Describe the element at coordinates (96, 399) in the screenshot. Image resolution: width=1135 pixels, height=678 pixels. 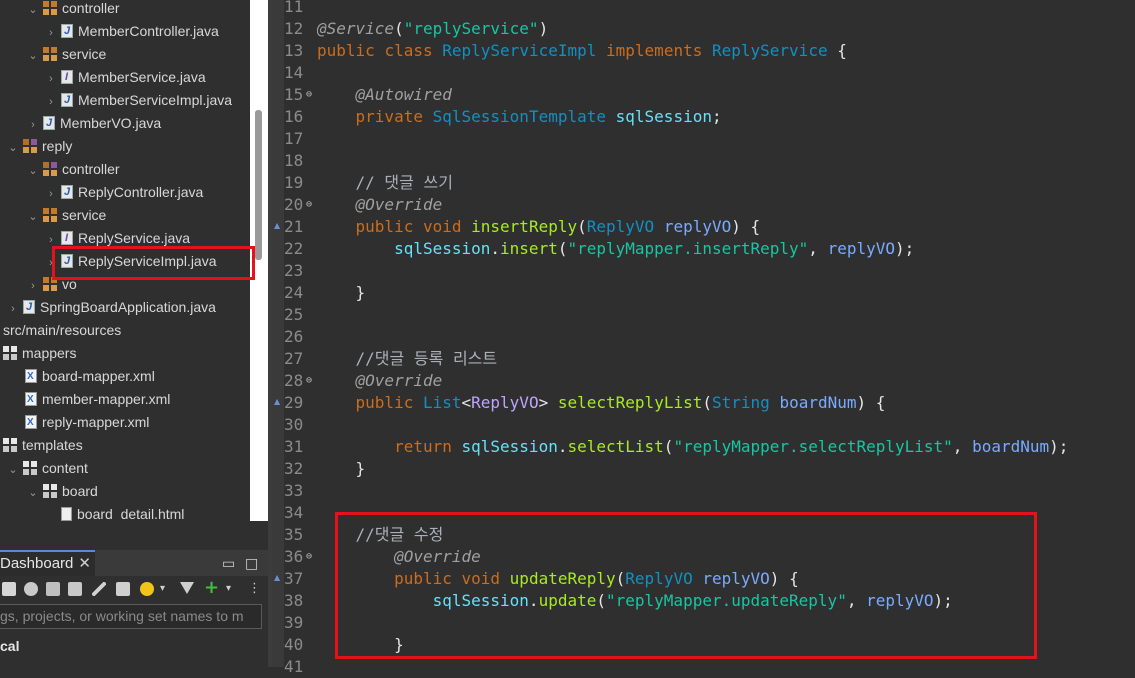
I see `tree-item-member-mapper: member-mapper.xml` at that location.